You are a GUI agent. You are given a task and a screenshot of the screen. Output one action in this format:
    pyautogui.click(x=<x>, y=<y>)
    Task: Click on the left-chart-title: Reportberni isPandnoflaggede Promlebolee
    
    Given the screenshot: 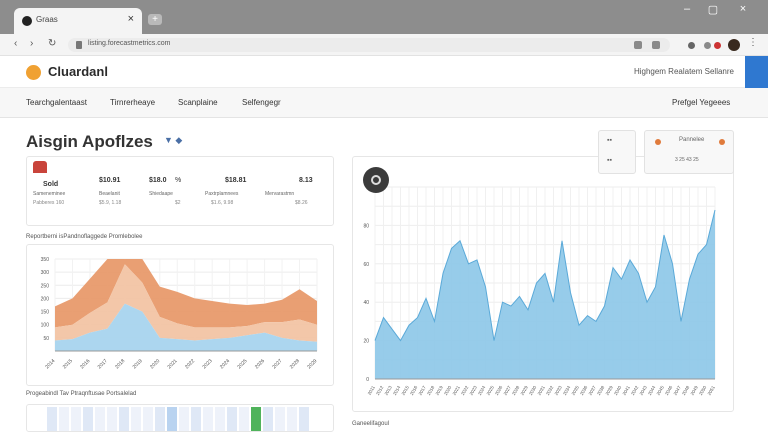 What is the action you would take?
    pyautogui.click(x=84, y=237)
    